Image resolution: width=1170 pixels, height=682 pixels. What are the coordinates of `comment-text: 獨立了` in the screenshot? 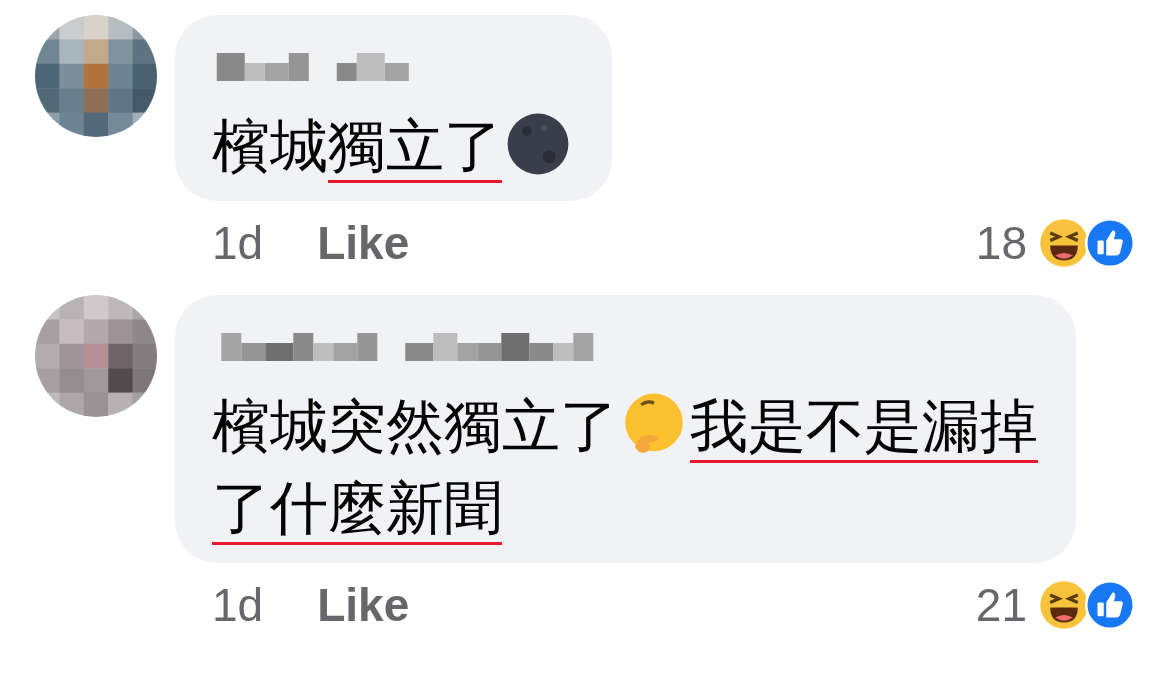 It's located at (415, 146).